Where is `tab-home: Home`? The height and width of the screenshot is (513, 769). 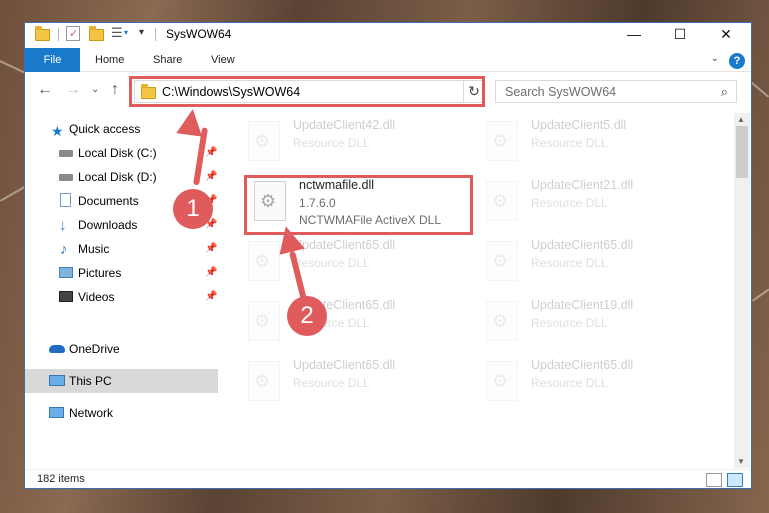 tab-home: Home is located at coordinates (109, 60).